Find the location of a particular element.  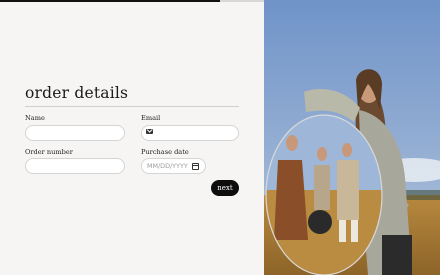

email-label: Email is located at coordinates (151, 118).